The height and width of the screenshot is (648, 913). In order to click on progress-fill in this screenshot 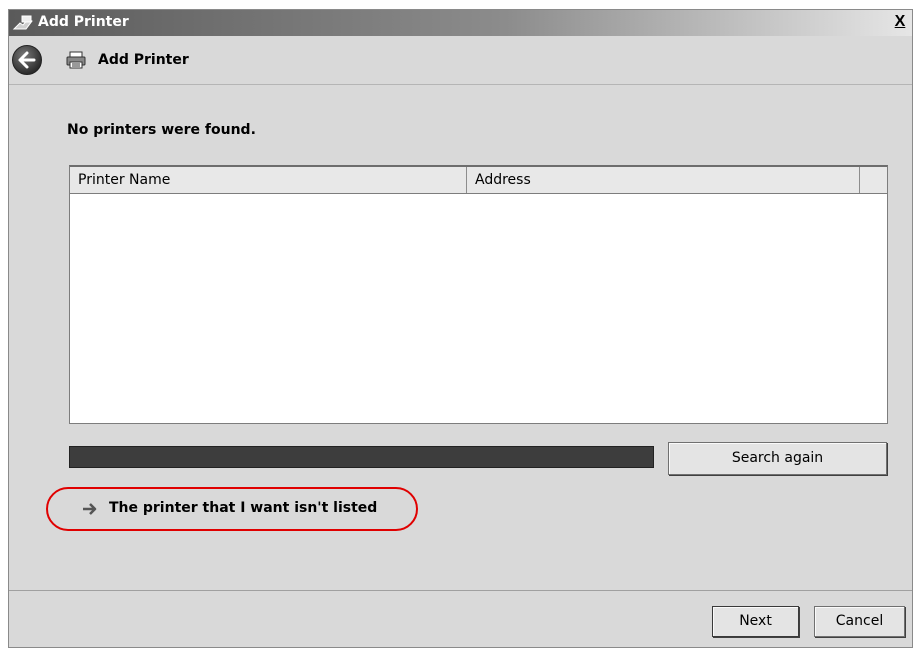, I will do `click(361, 457)`.